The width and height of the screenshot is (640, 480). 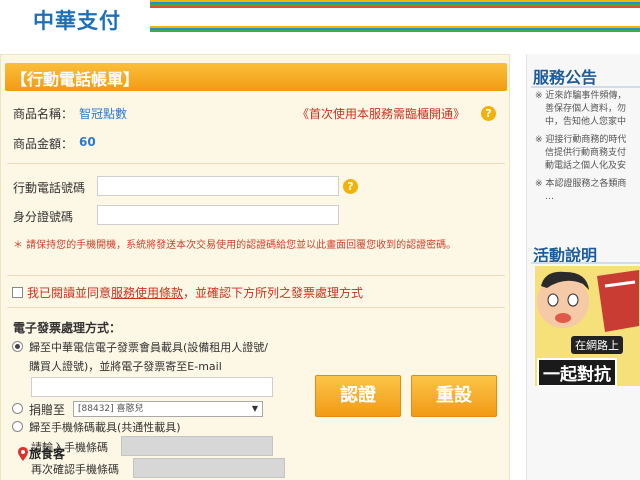 What do you see at coordinates (87, 142) in the screenshot?
I see `amount-value: 60` at bounding box center [87, 142].